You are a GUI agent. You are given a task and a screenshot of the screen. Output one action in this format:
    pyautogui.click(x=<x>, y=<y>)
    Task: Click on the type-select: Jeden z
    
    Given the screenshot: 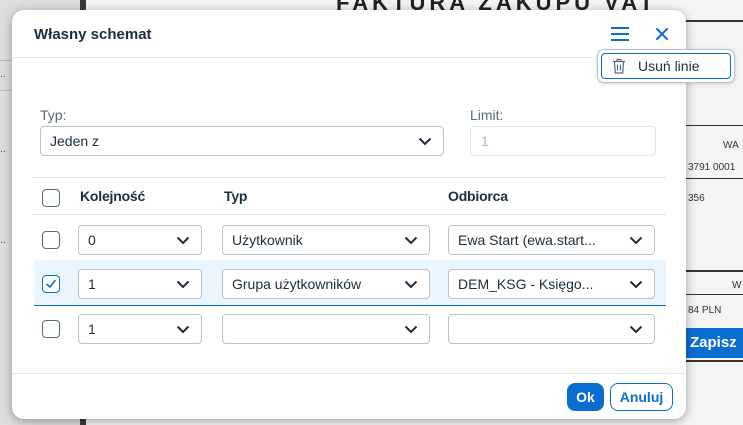 What is the action you would take?
    pyautogui.click(x=242, y=141)
    